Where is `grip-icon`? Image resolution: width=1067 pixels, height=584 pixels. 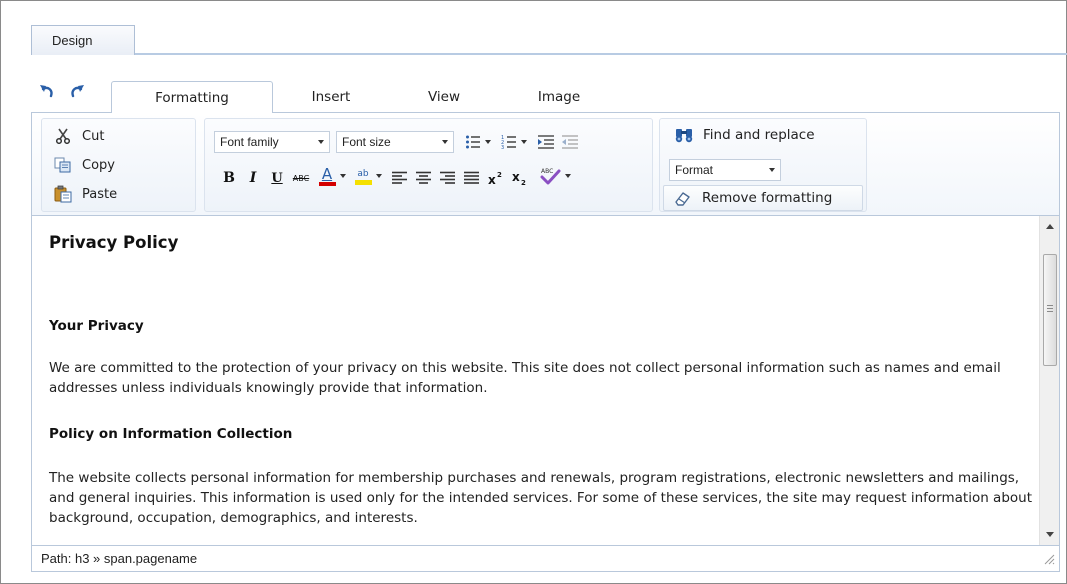 grip-icon is located at coordinates (1050, 308).